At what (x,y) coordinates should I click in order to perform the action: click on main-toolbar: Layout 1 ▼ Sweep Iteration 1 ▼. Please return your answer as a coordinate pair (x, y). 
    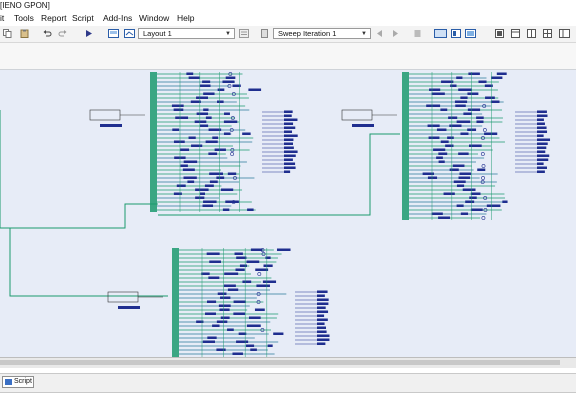
    Looking at the image, I should click on (288, 34).